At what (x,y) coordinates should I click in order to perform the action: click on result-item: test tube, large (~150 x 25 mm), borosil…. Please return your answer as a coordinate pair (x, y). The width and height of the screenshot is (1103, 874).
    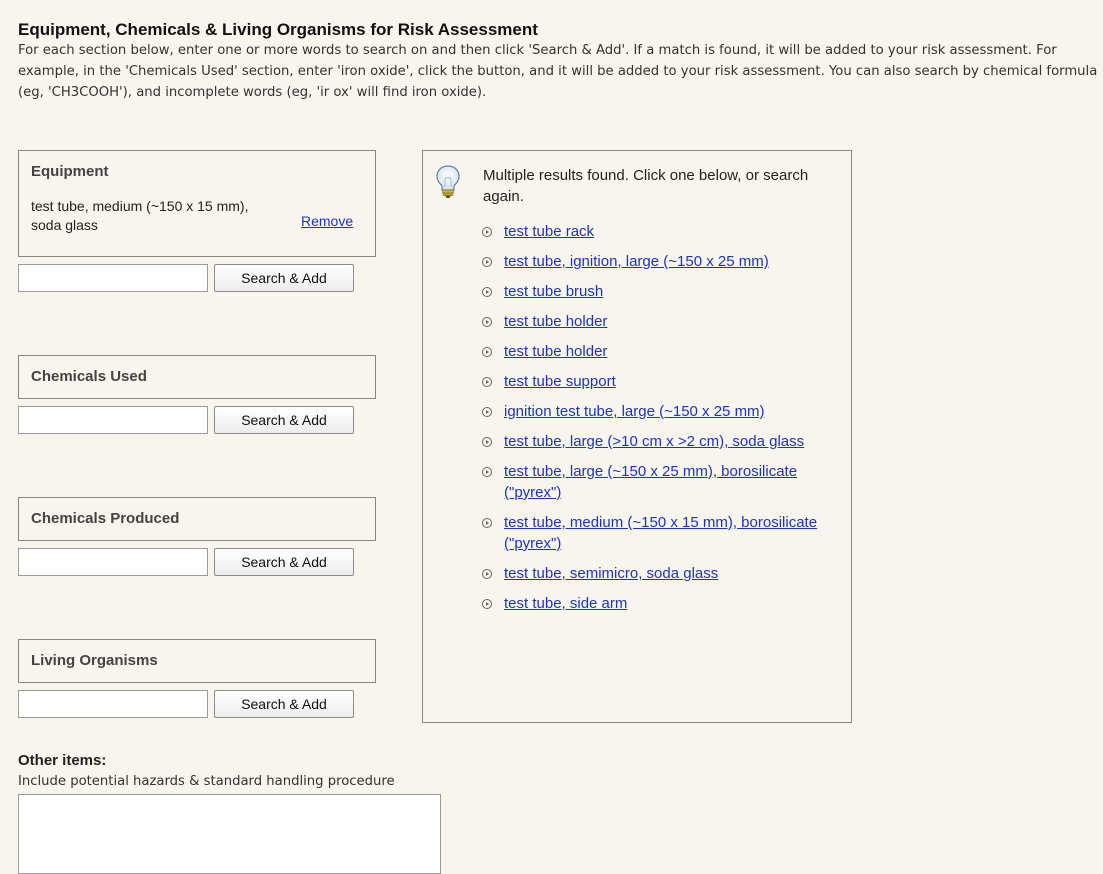
    Looking at the image, I should click on (654, 482).